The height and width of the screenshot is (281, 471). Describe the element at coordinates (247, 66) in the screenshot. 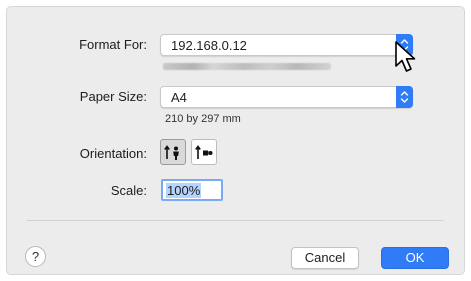

I see `printer-description-redacted` at that location.